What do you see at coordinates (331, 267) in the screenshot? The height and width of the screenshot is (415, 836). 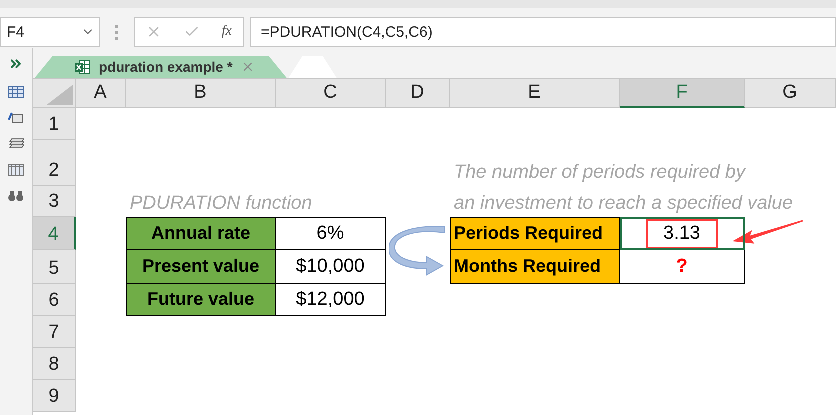 I see `value-cell: $10,000` at bounding box center [331, 267].